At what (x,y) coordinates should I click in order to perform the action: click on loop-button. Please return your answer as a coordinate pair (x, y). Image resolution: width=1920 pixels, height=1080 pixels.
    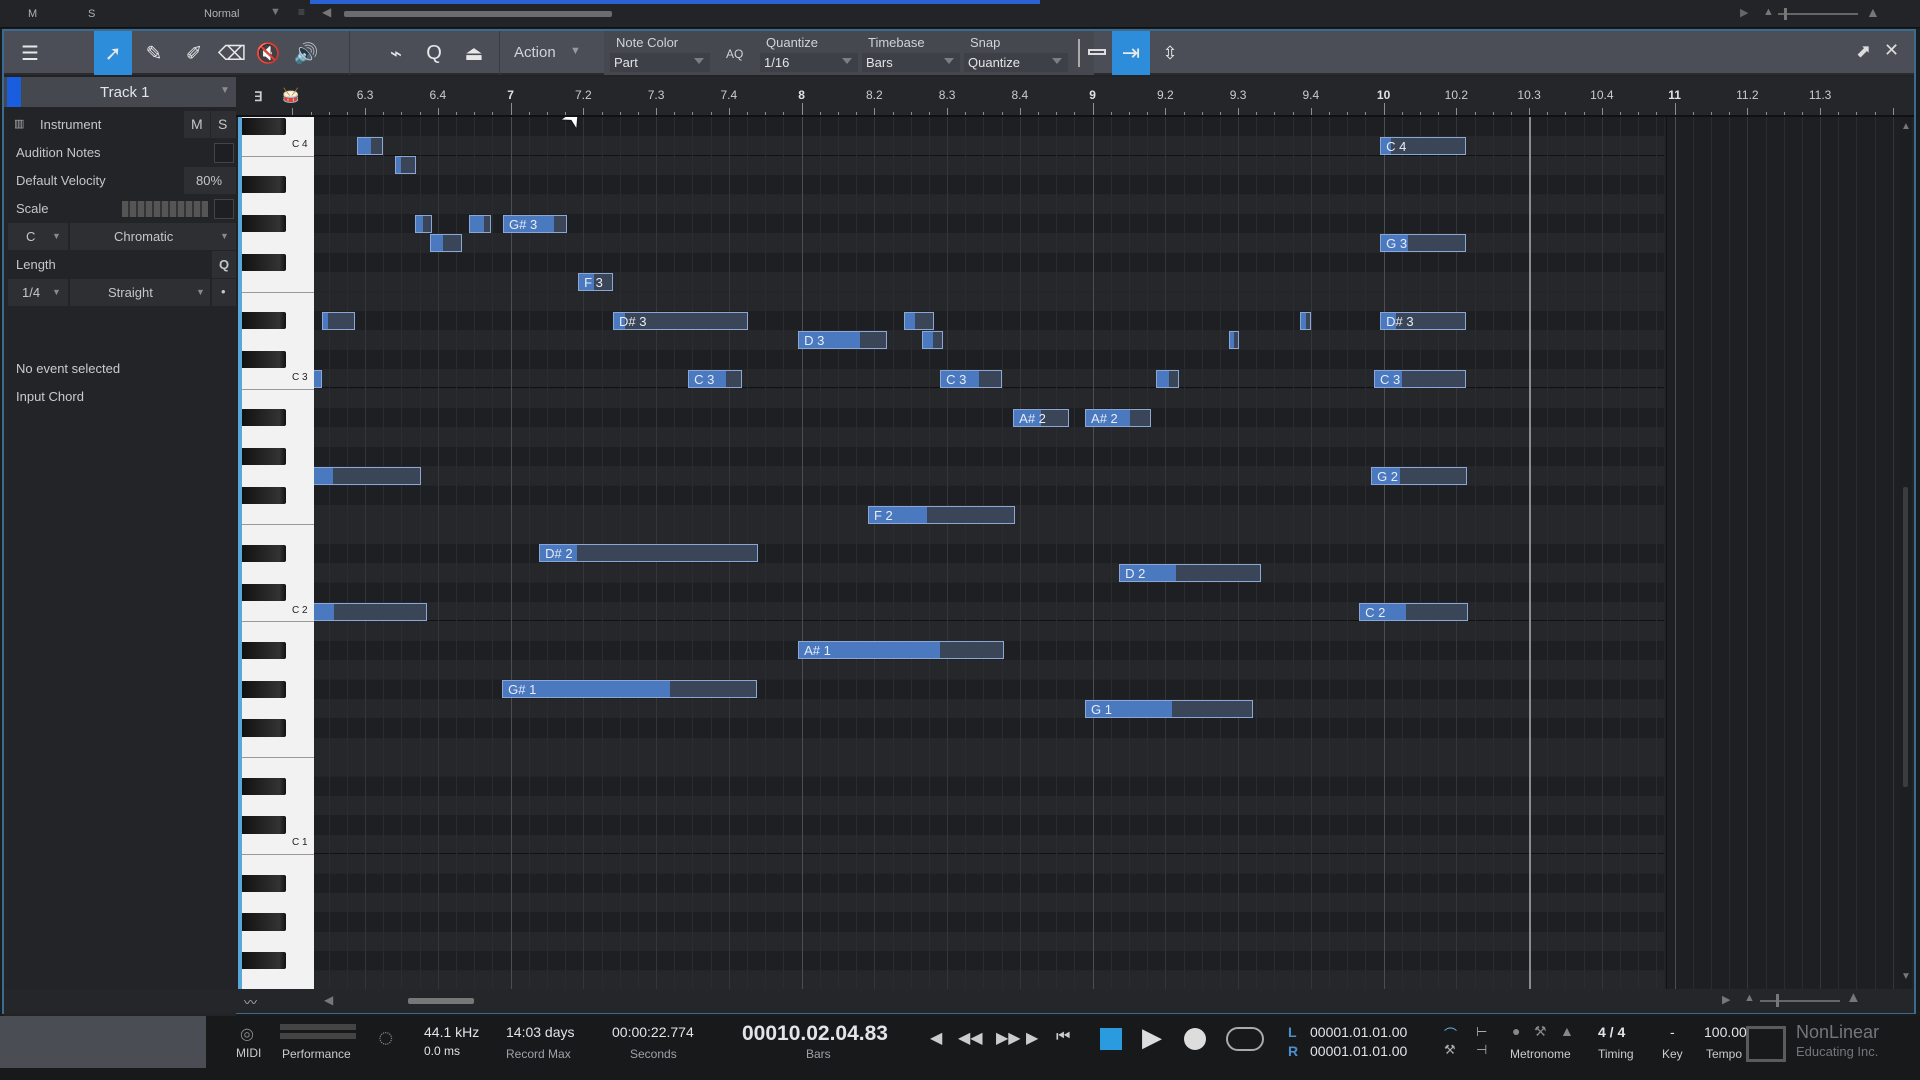
    Looking at the image, I should click on (1245, 1039).